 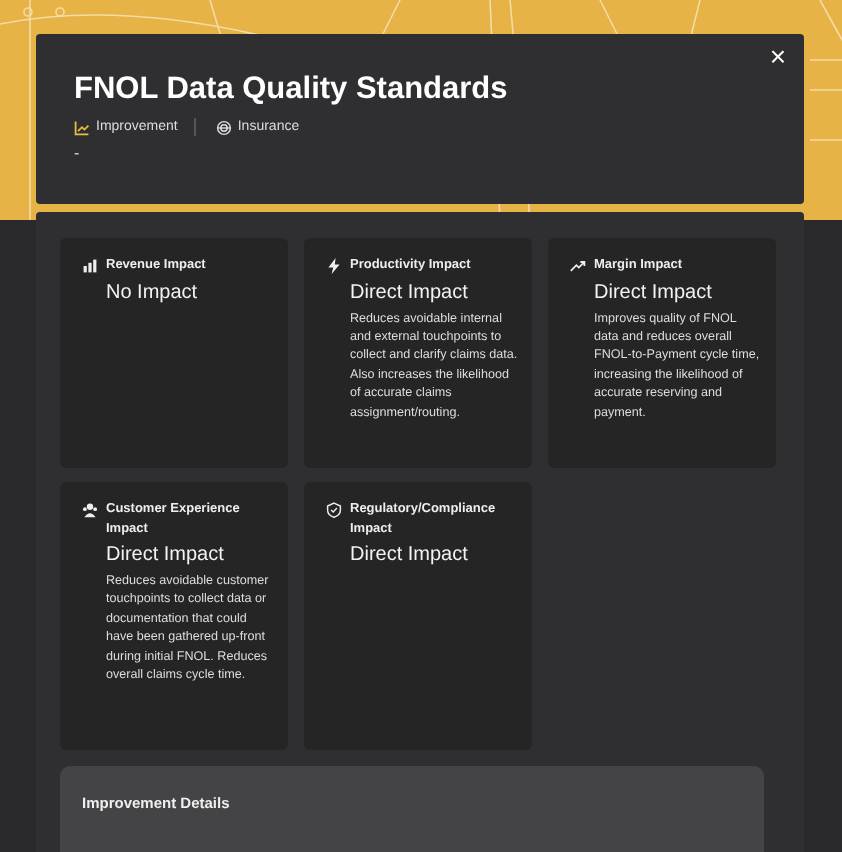 I want to click on bar-chart-icon, so click(x=90, y=266).